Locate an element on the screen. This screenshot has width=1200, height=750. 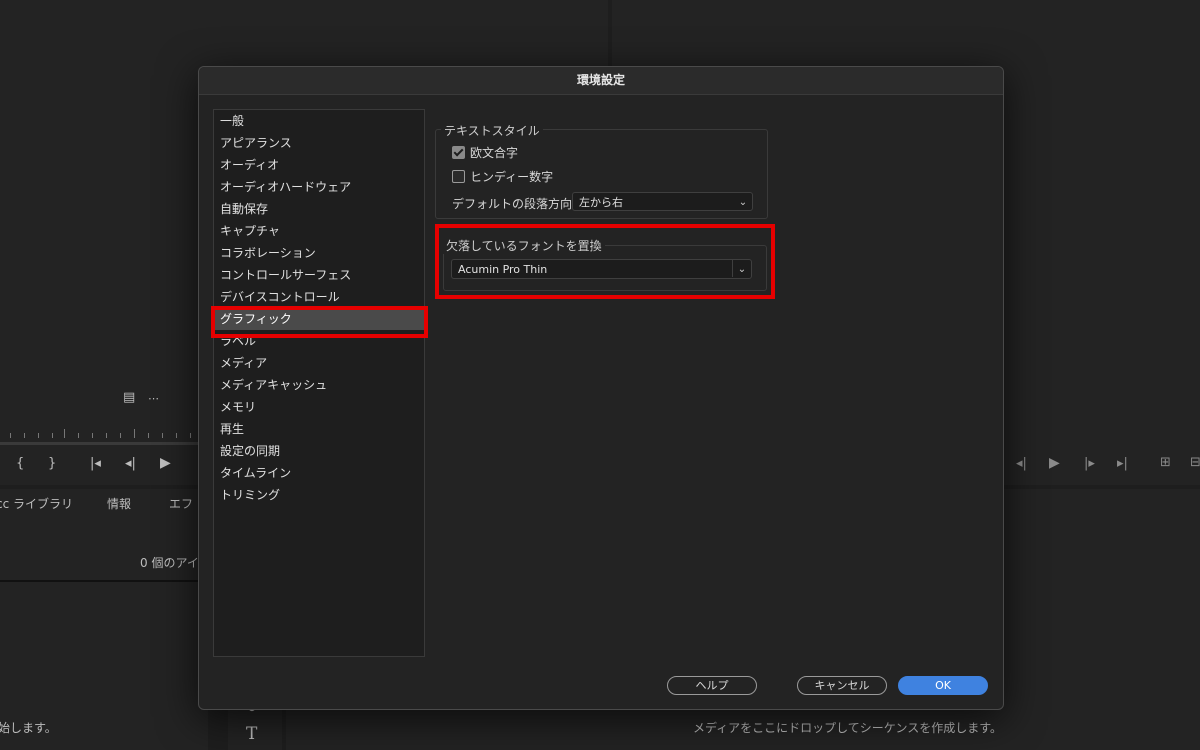
ok-button: OK is located at coordinates (943, 685).